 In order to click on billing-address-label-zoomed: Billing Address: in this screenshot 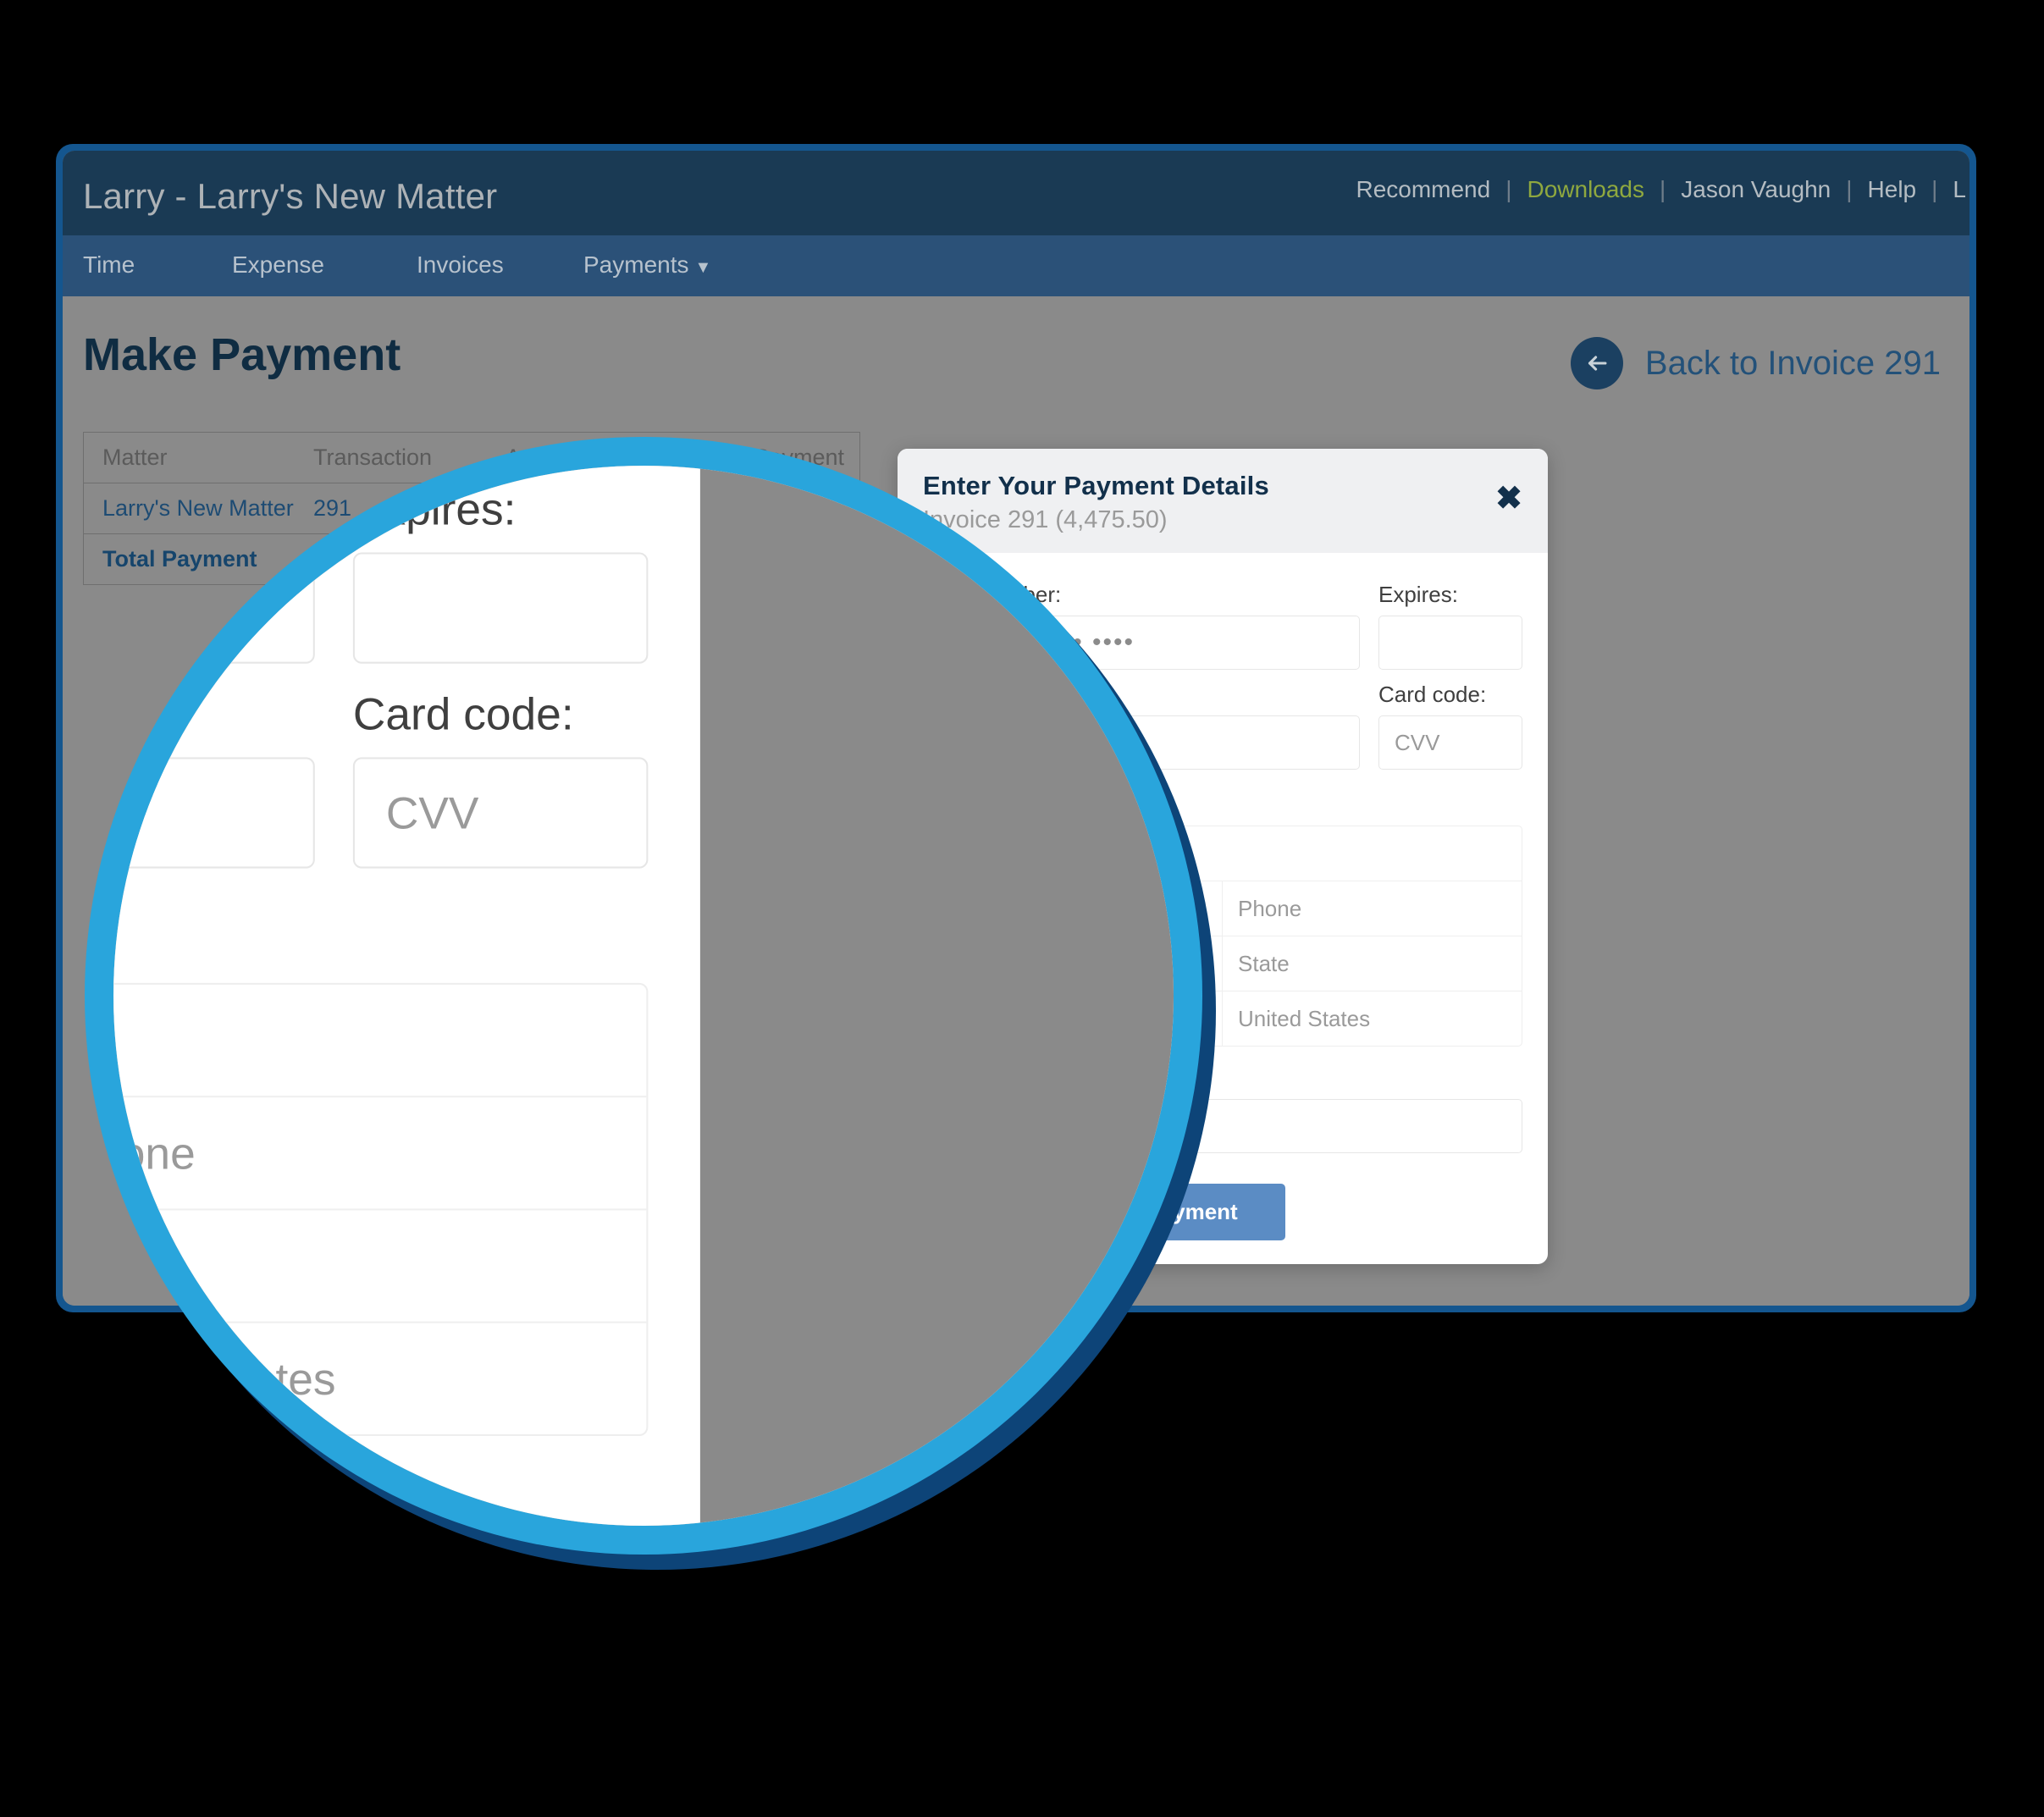, I will do `click(380, 941)`.